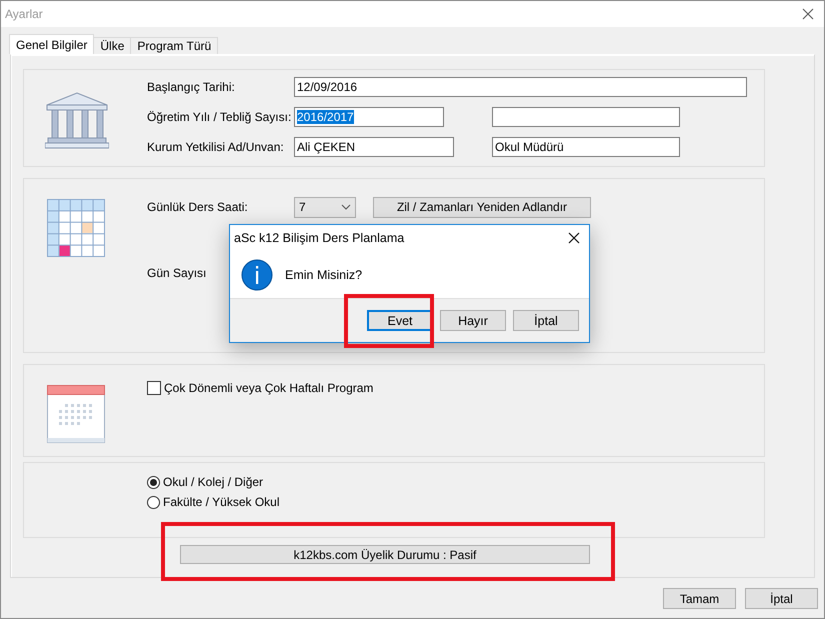 The width and height of the screenshot is (825, 619). I want to click on tab: Genel Bilgiler, so click(51, 44).